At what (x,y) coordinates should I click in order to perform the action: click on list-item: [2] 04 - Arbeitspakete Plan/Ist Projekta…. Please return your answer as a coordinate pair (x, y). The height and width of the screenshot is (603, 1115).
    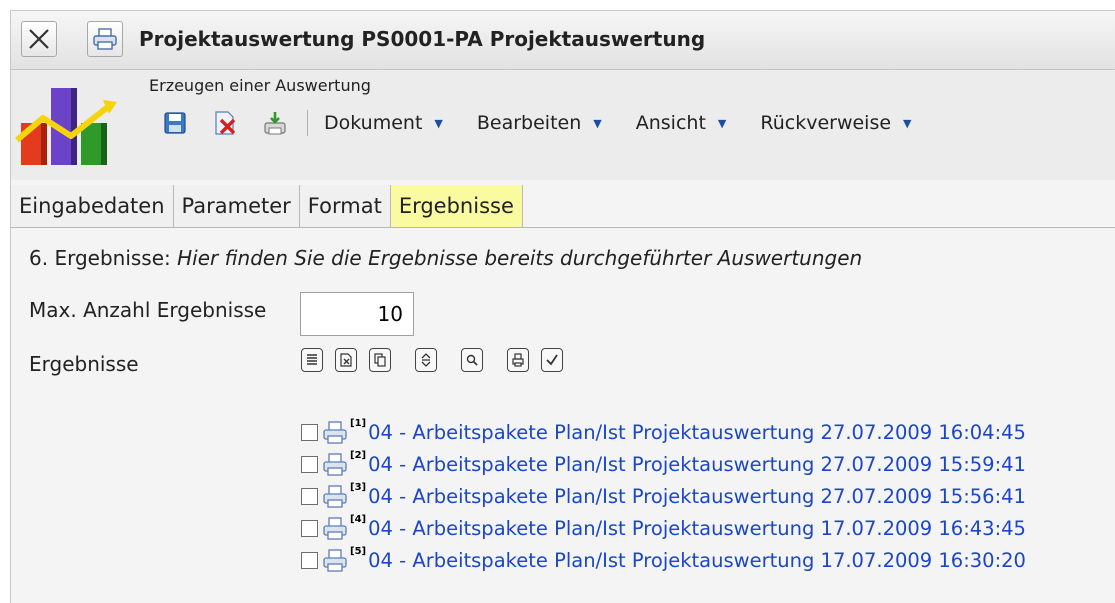
    Looking at the image, I should click on (663, 464).